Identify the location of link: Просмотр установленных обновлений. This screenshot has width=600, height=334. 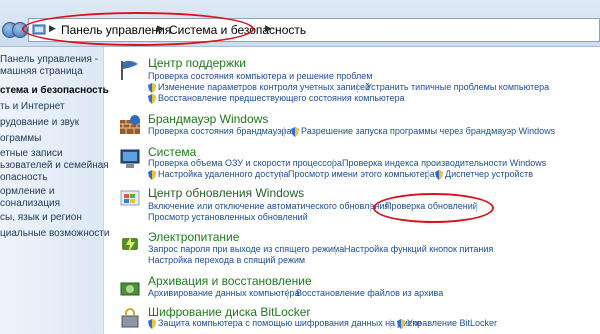
(228, 217).